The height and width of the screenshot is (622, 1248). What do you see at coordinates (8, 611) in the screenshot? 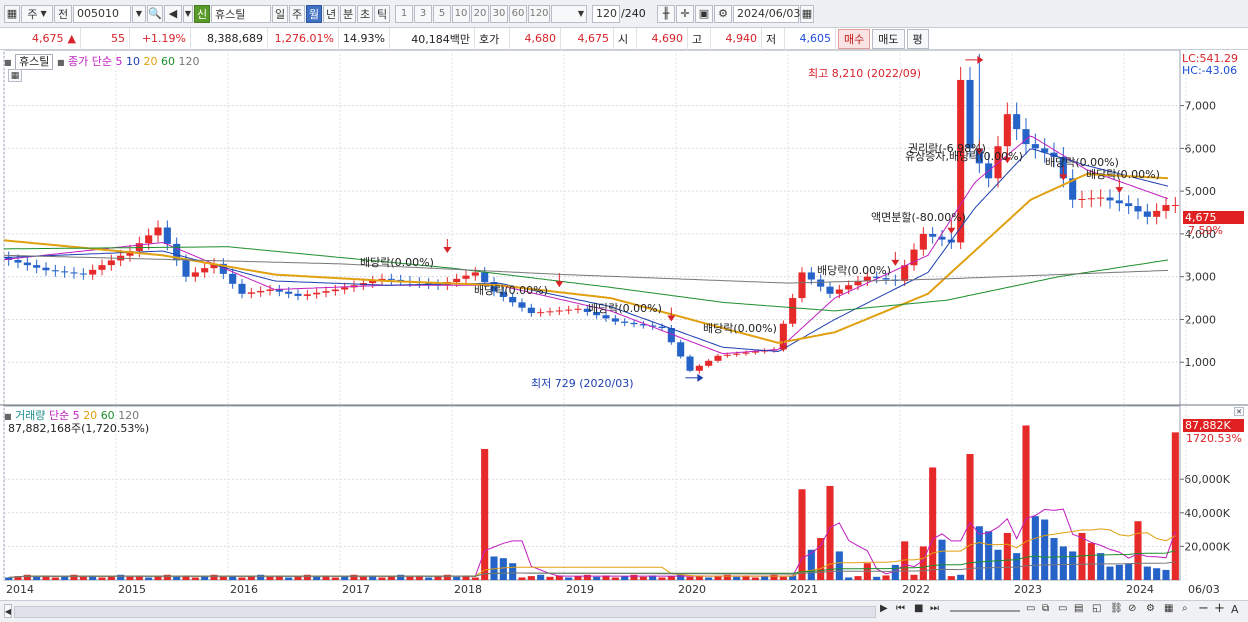
I see `scroll-left-icon: ◀` at bounding box center [8, 611].